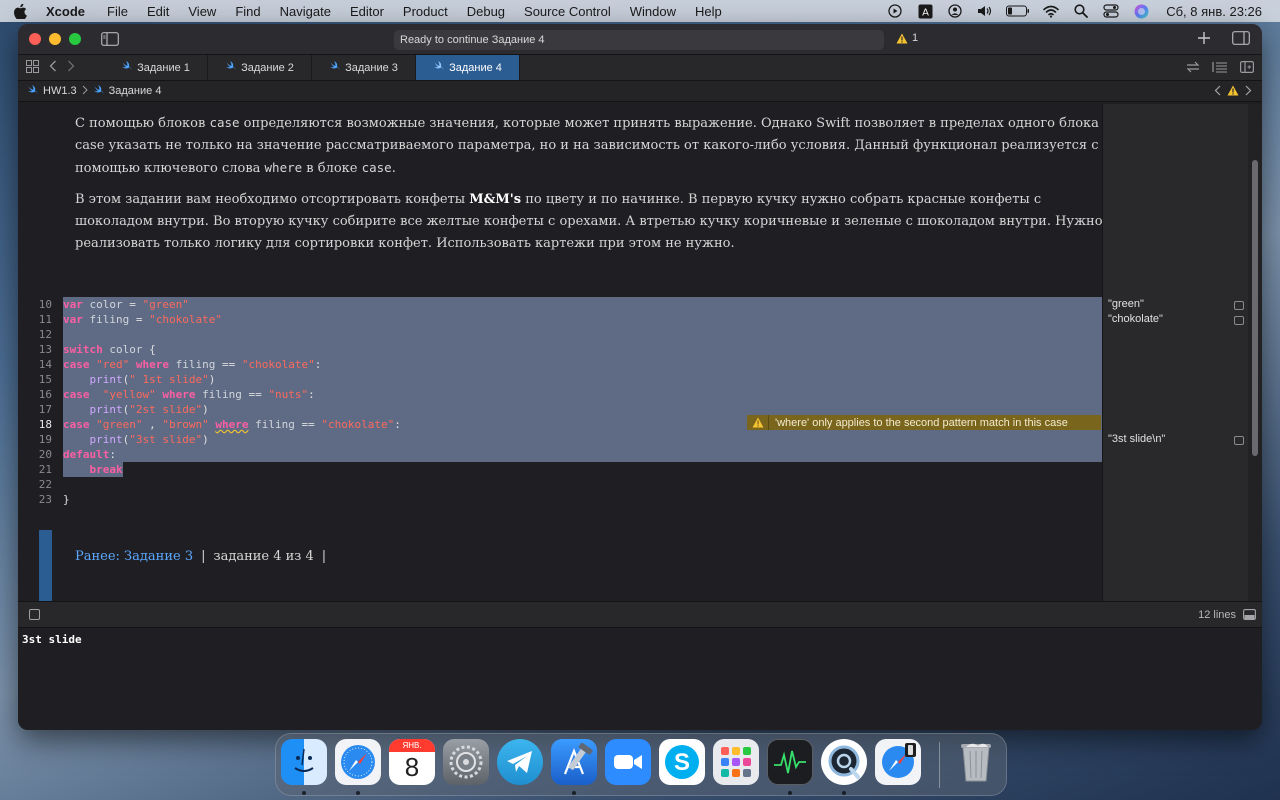  Describe the element at coordinates (907, 38) in the screenshot. I see `activity-warning-indicator: 1` at that location.